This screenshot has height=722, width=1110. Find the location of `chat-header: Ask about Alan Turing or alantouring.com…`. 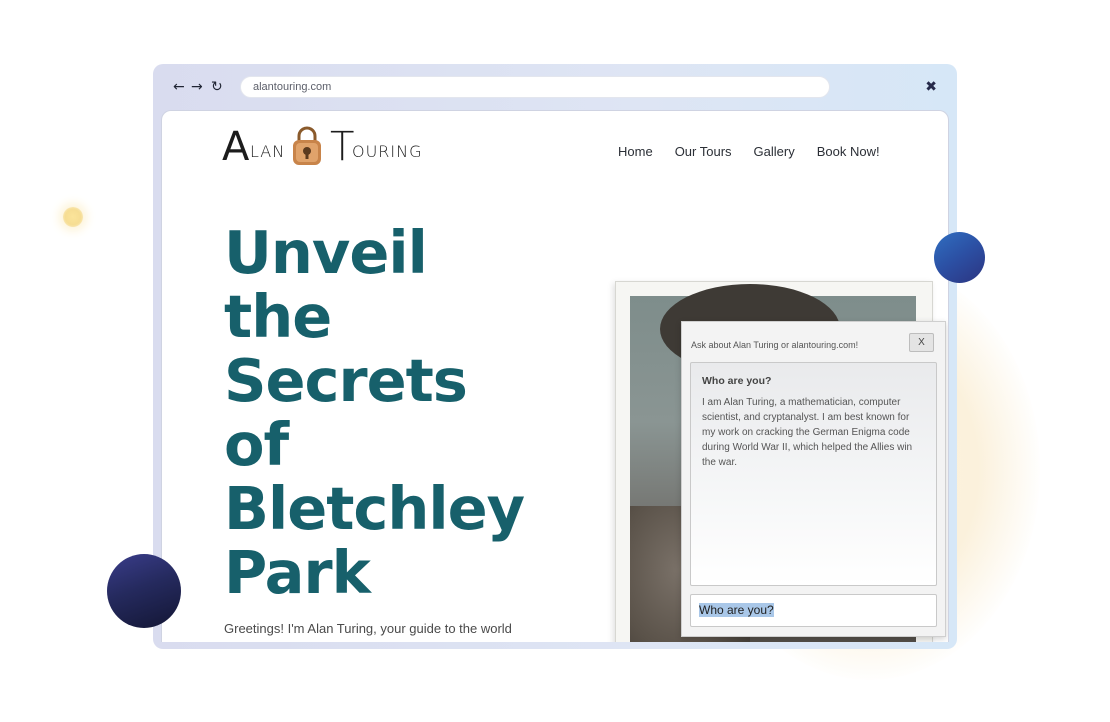

chat-header: Ask about Alan Turing or alantouring.com… is located at coordinates (775, 345).